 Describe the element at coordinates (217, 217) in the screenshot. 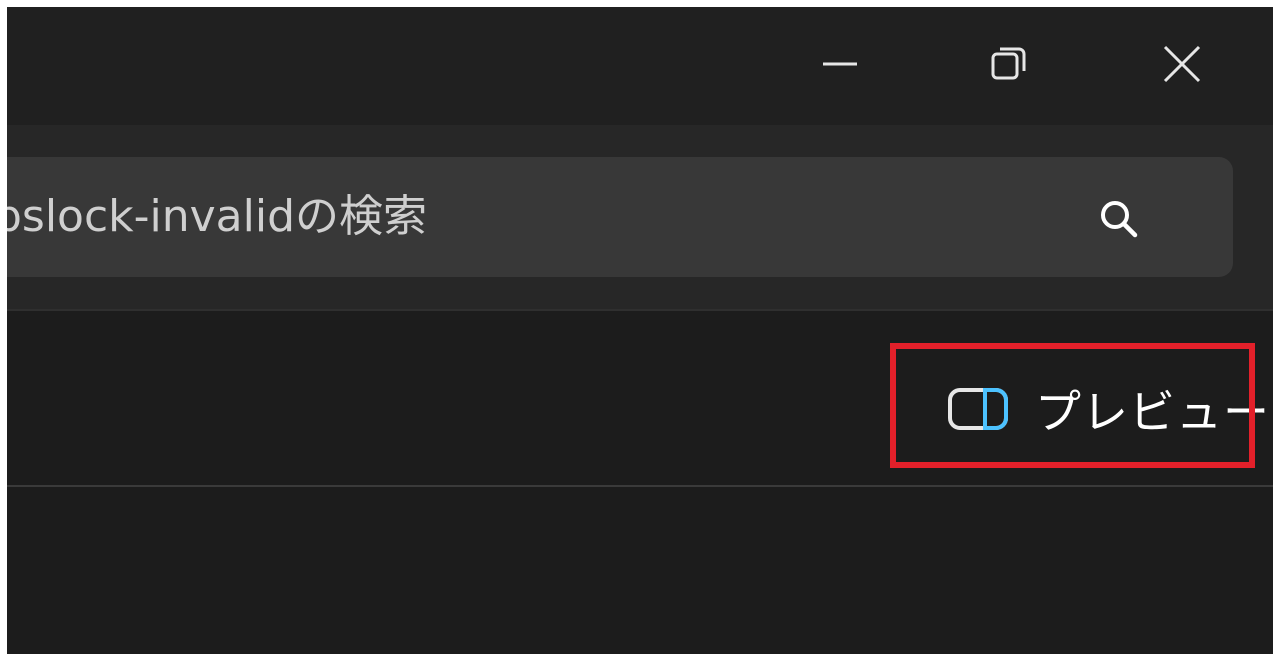

I see `search-input: apslock-invalidの検索` at that location.